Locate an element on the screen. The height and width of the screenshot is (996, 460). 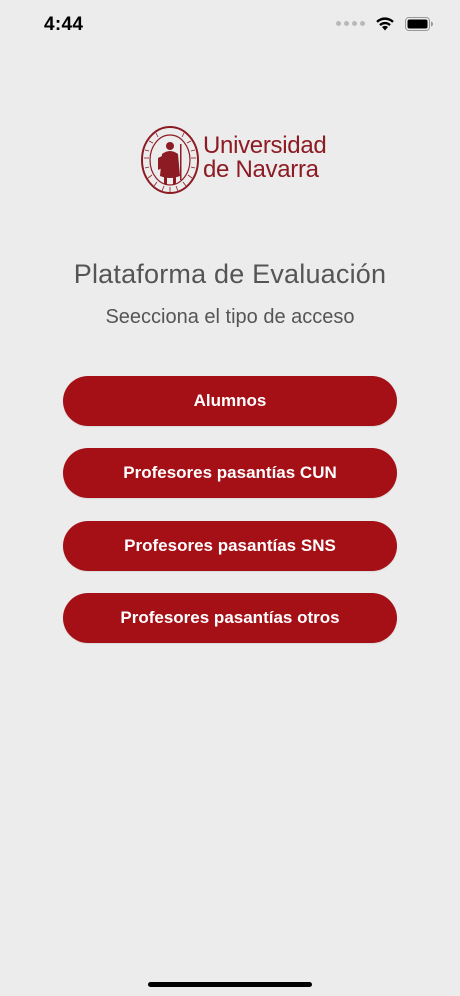
profesores-otros-button: Profesores pasantías otros is located at coordinates (230, 618).